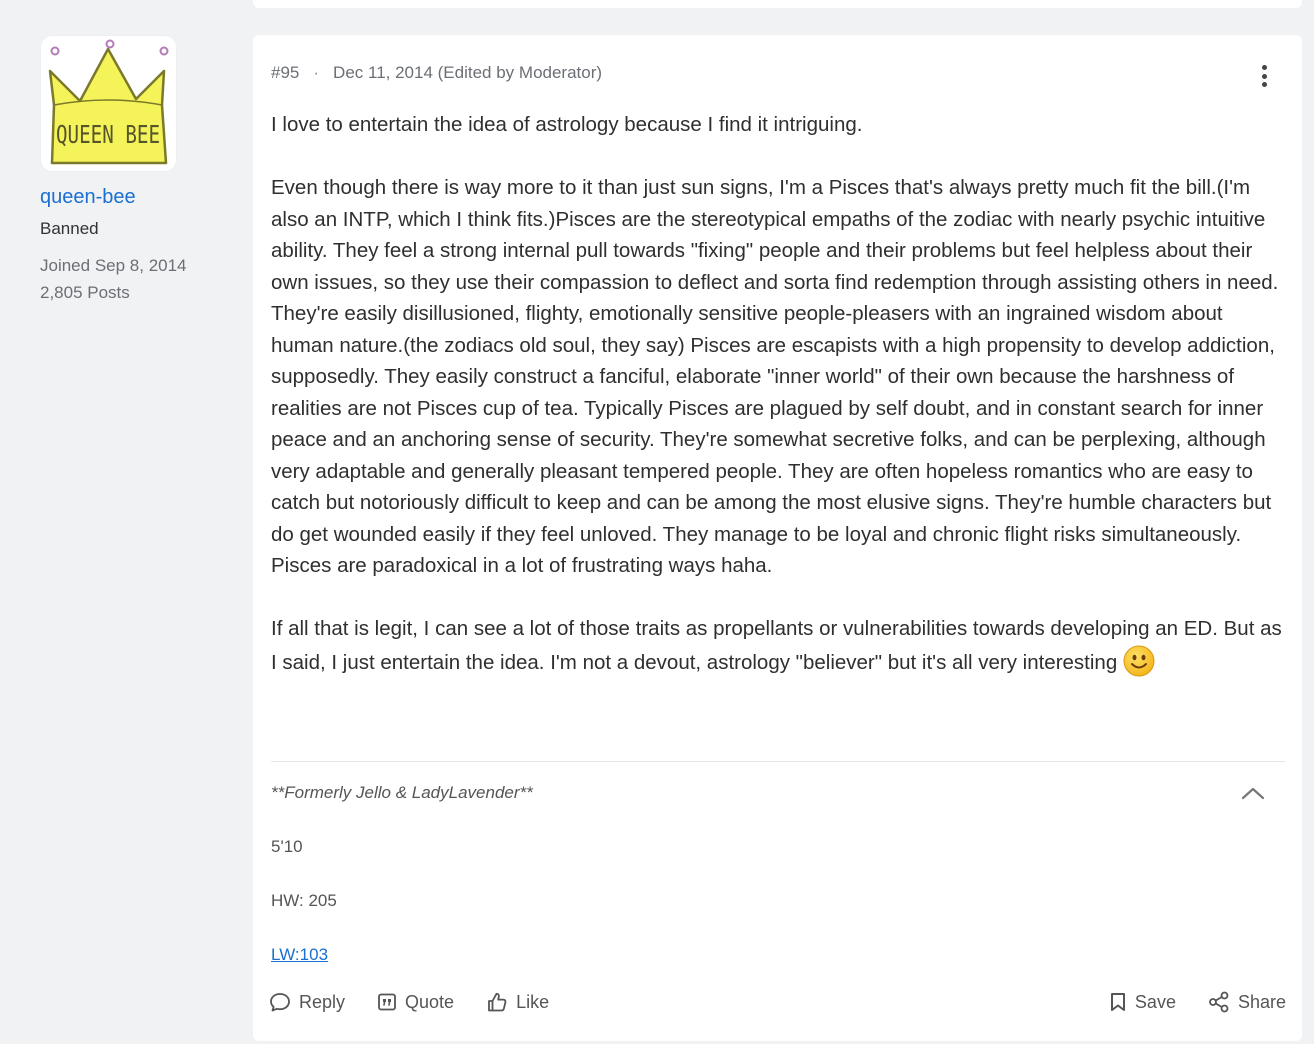 Image resolution: width=1314 pixels, height=1044 pixels. What do you see at coordinates (140, 279) in the screenshot?
I see `user-meta: Joined Sep 8, 2014 2,805 Posts` at bounding box center [140, 279].